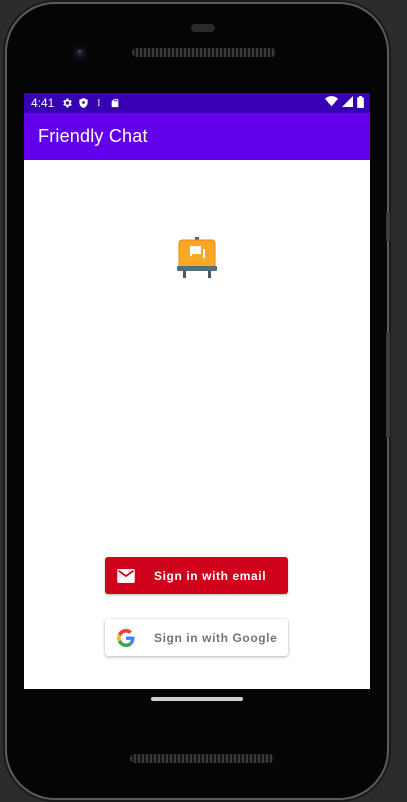  What do you see at coordinates (197, 136) in the screenshot?
I see `app-bar: Friendly Chat` at bounding box center [197, 136].